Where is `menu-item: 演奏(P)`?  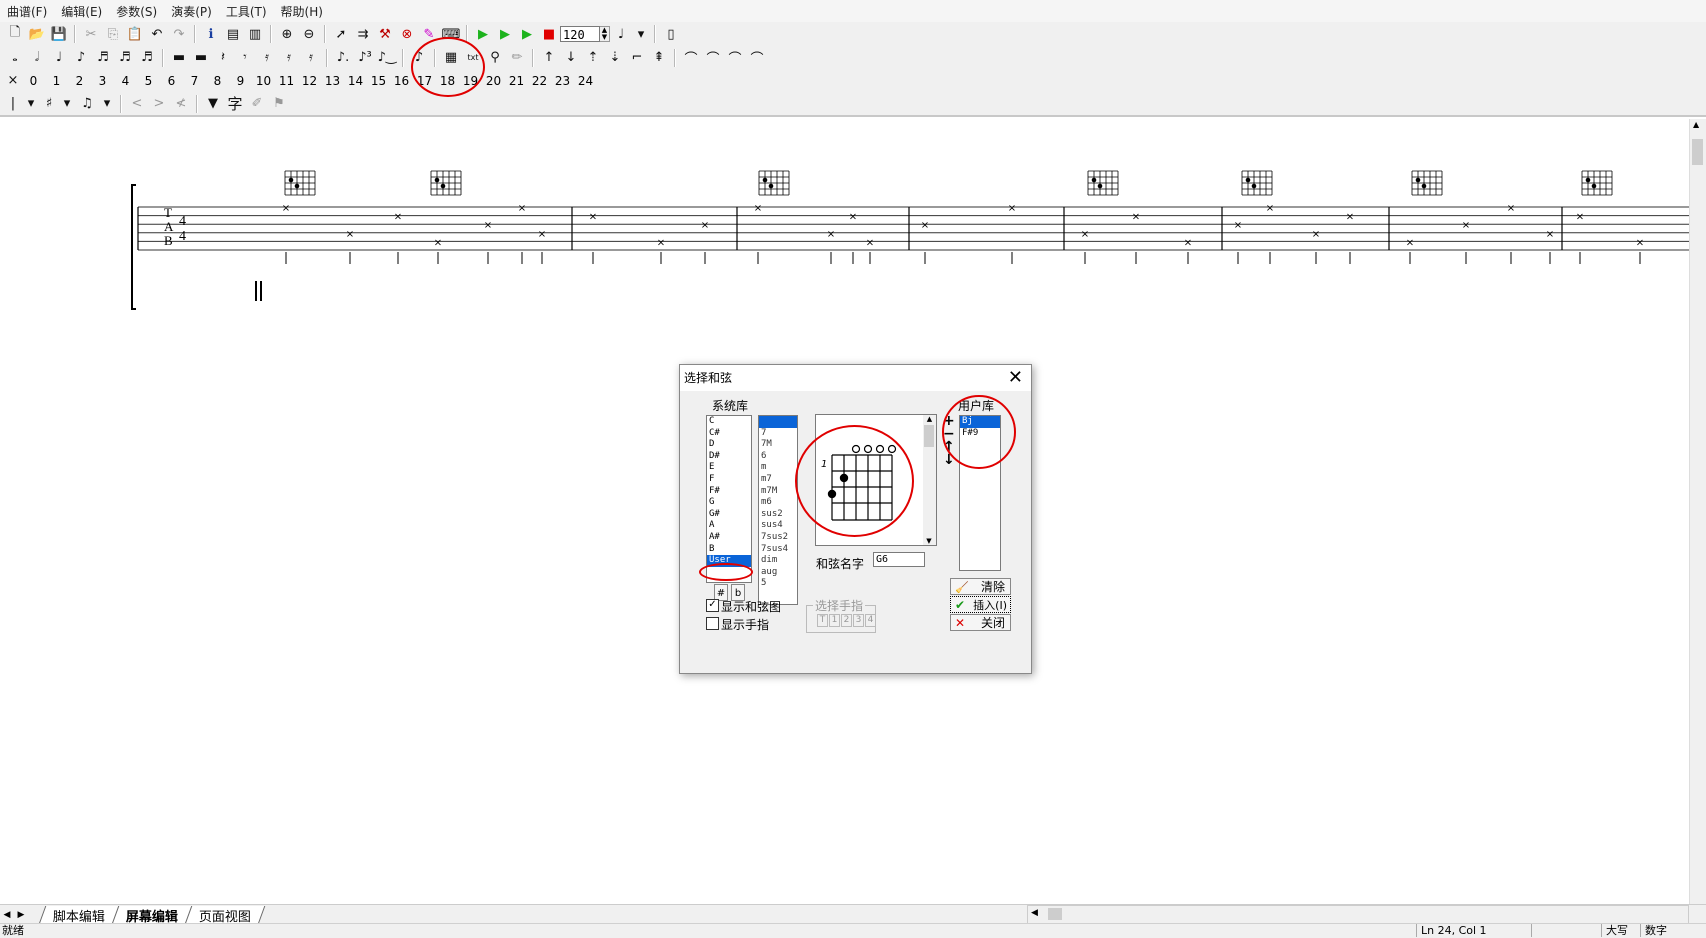
menu-item: 演奏(P) is located at coordinates (191, 11).